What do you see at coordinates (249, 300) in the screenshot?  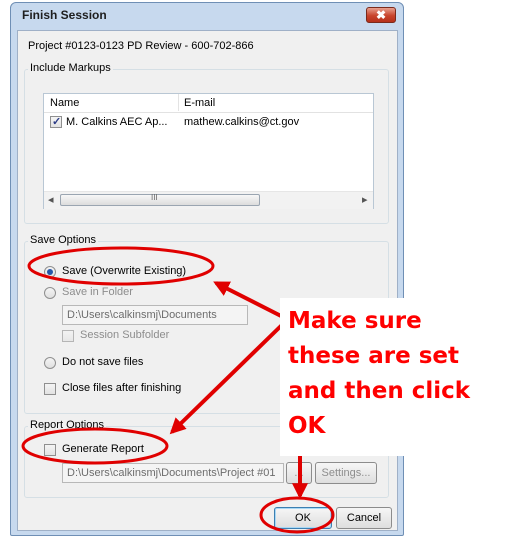 I see `arrow-to-save-overwrite` at bounding box center [249, 300].